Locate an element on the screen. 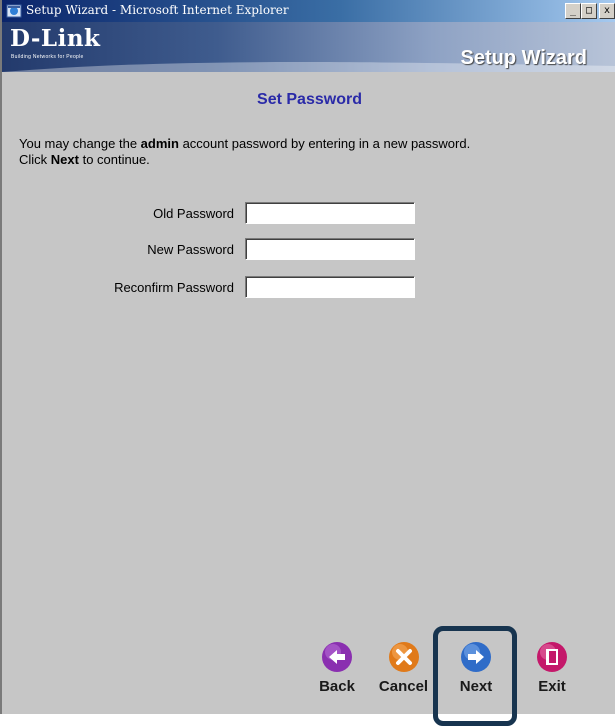  window-controls: _ □ x is located at coordinates (590, 11).